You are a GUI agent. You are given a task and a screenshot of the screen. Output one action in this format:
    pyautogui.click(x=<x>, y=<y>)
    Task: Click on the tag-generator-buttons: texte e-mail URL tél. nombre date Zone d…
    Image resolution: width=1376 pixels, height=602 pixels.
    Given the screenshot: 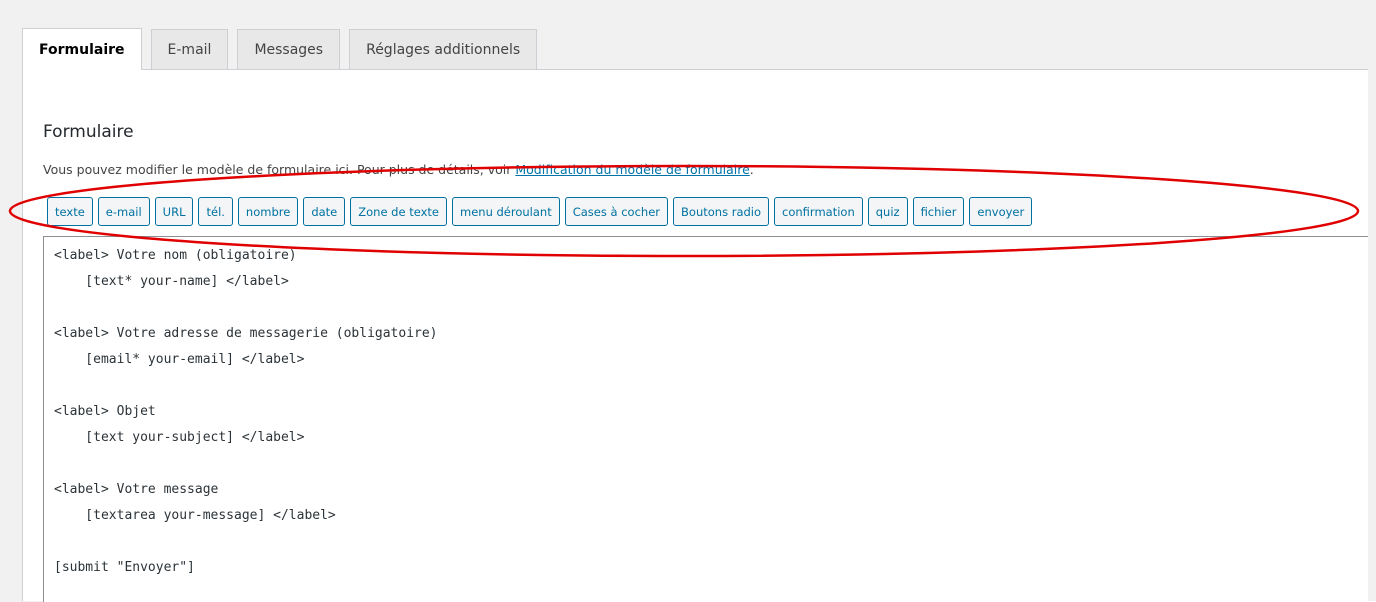 What is the action you would take?
    pyautogui.click(x=540, y=211)
    